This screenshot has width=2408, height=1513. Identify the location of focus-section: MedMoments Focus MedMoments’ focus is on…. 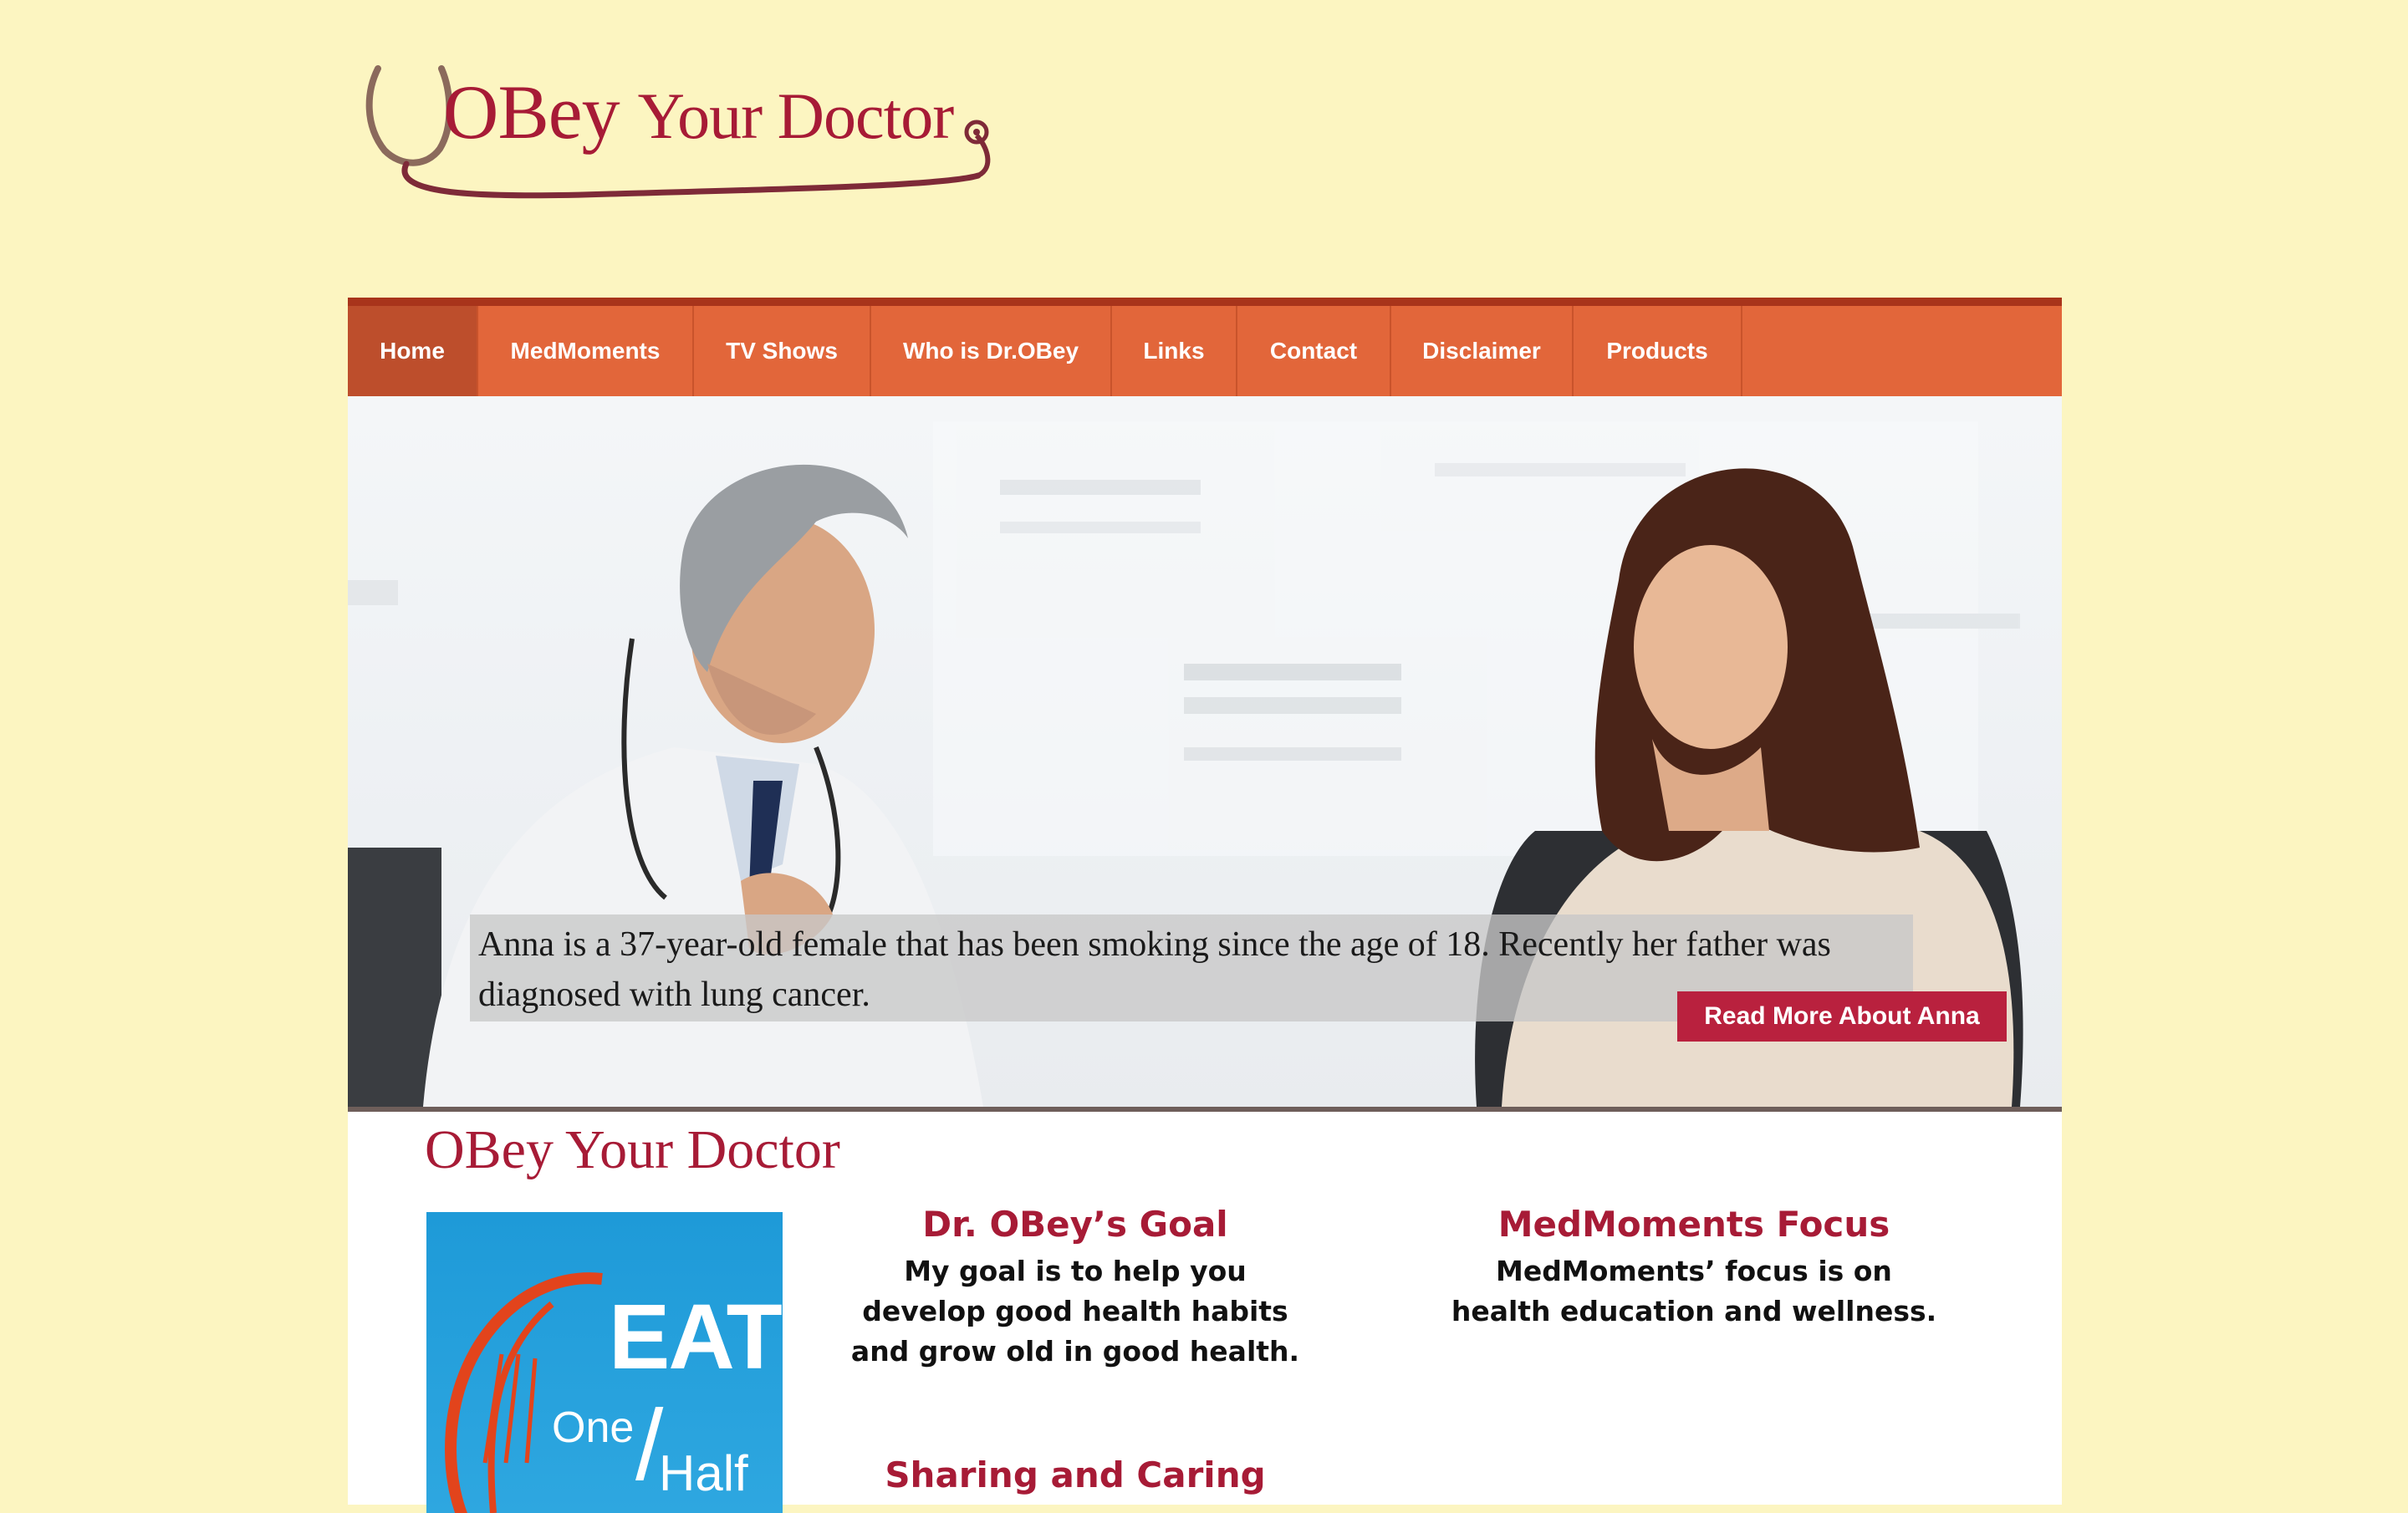
(1694, 1268).